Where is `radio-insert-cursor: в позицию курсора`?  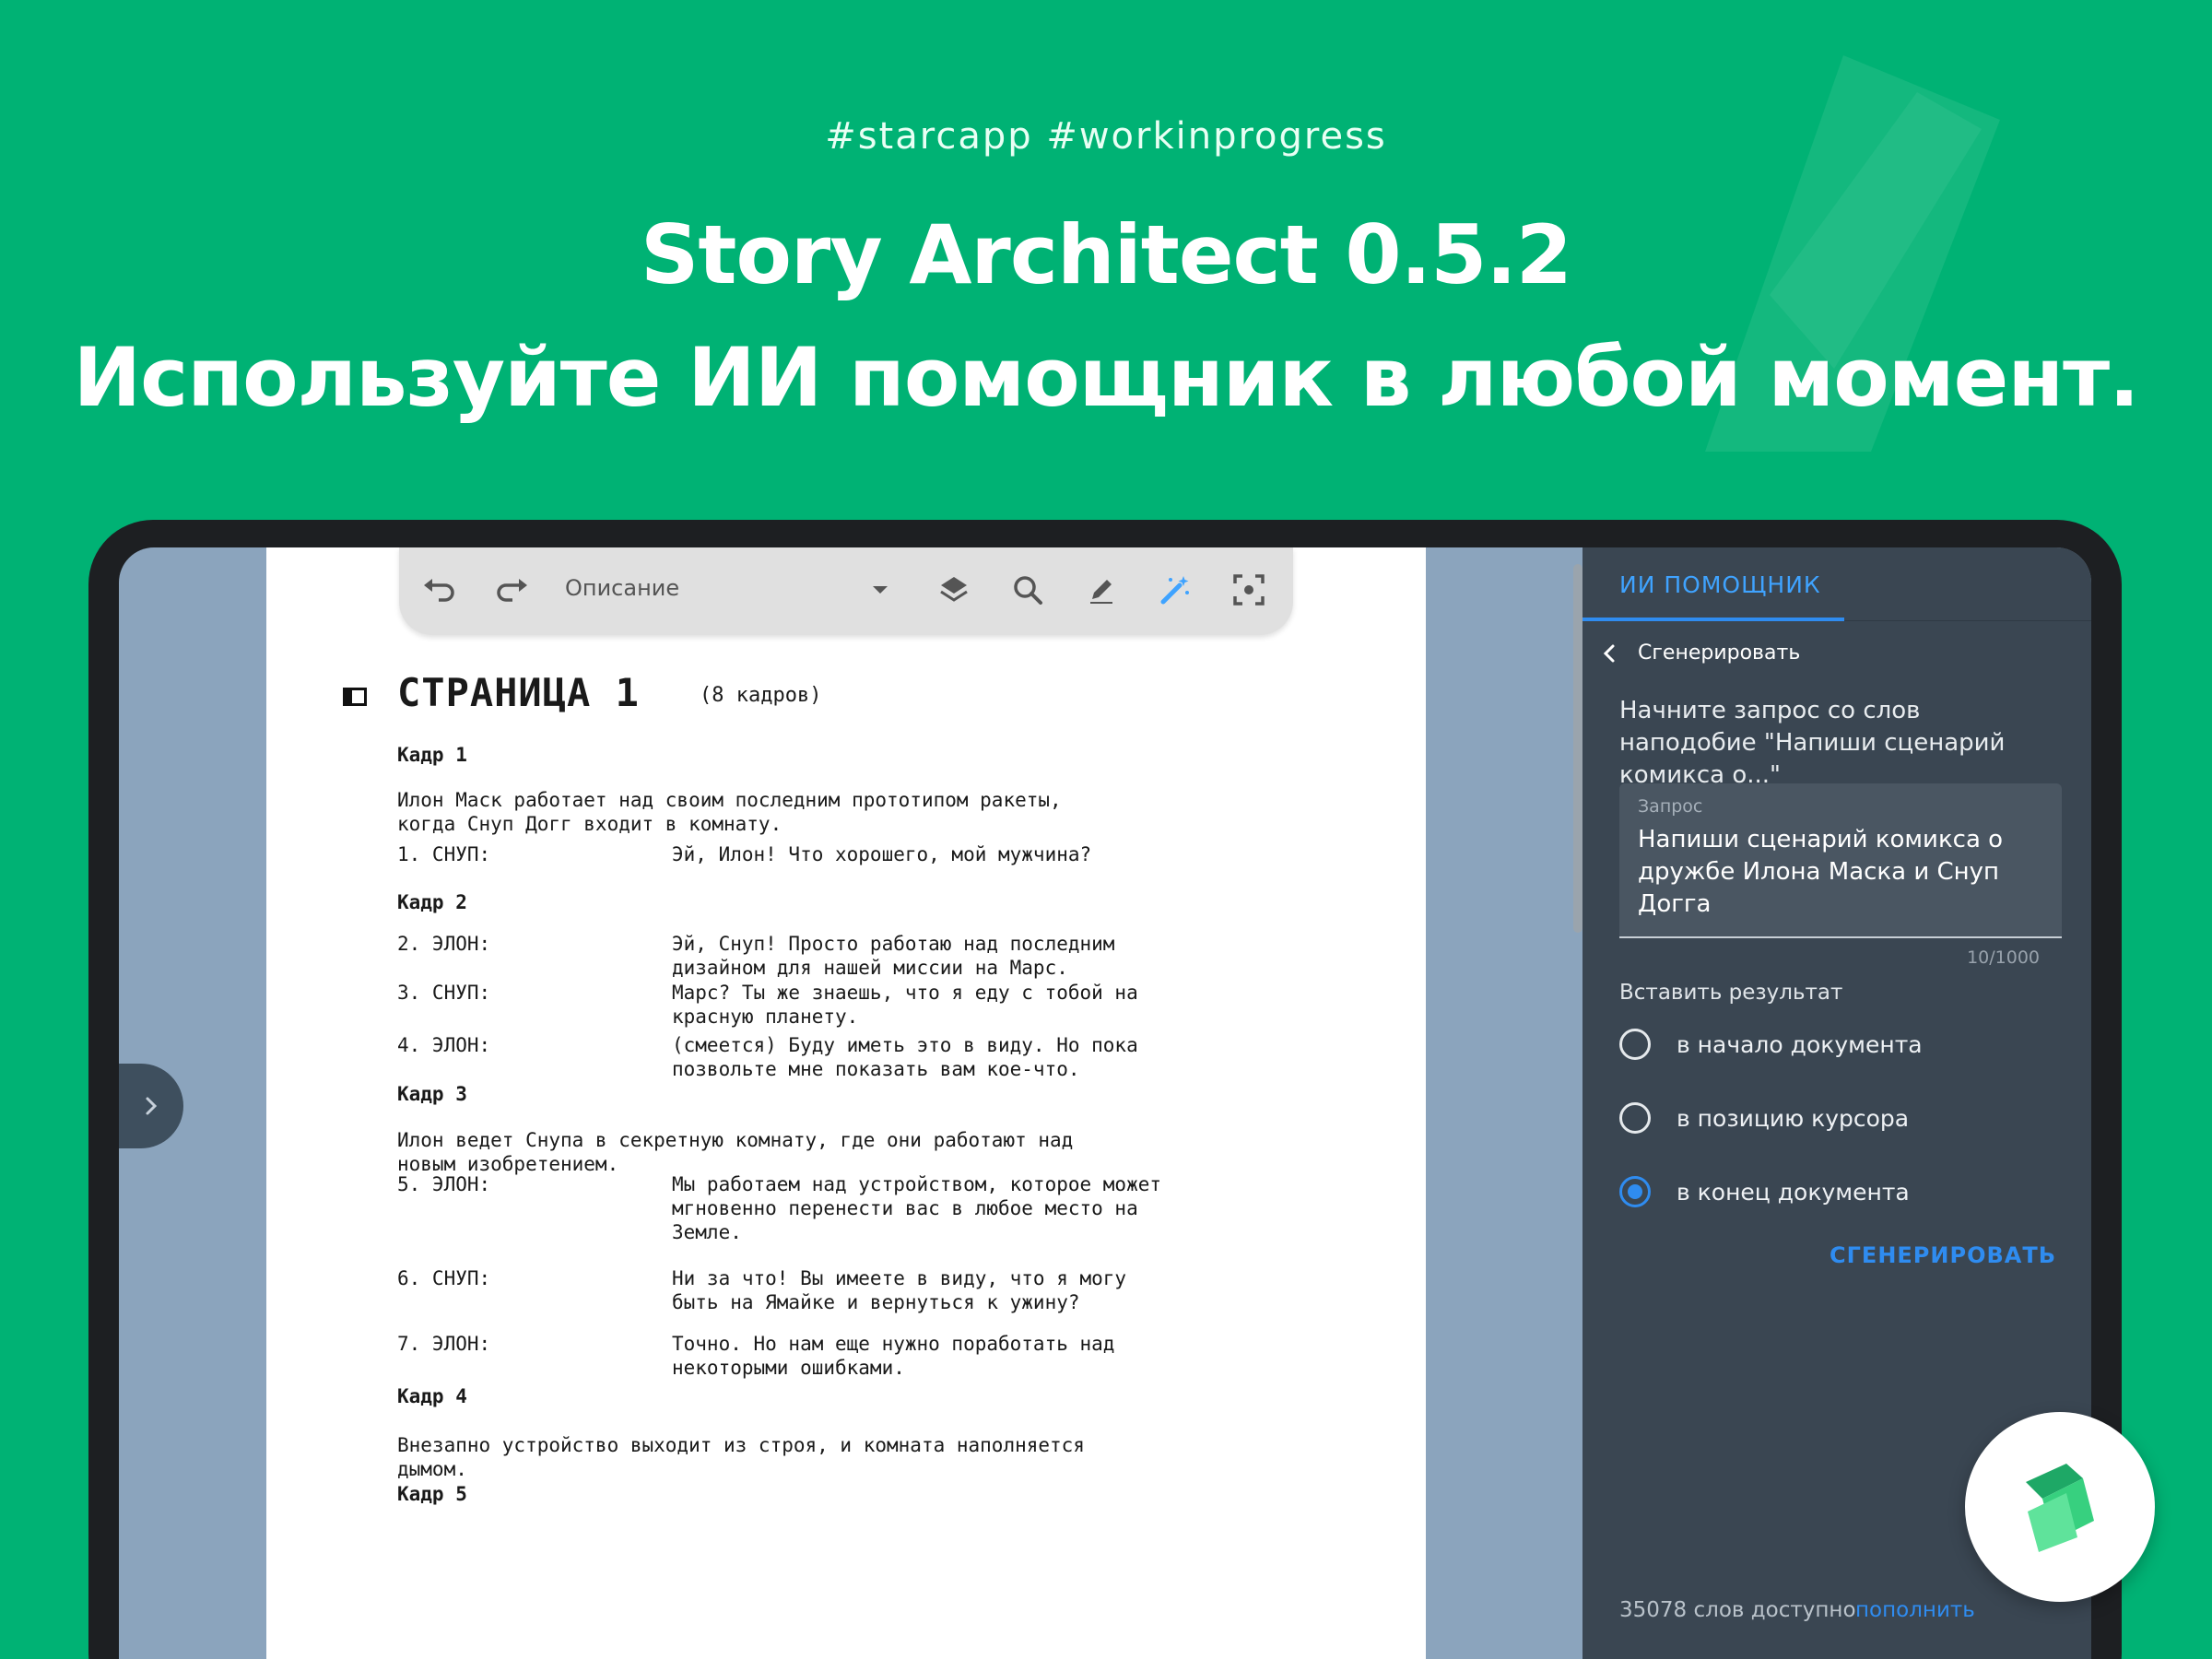
radio-insert-cursor: в позицию курсора is located at coordinates (1764, 1118).